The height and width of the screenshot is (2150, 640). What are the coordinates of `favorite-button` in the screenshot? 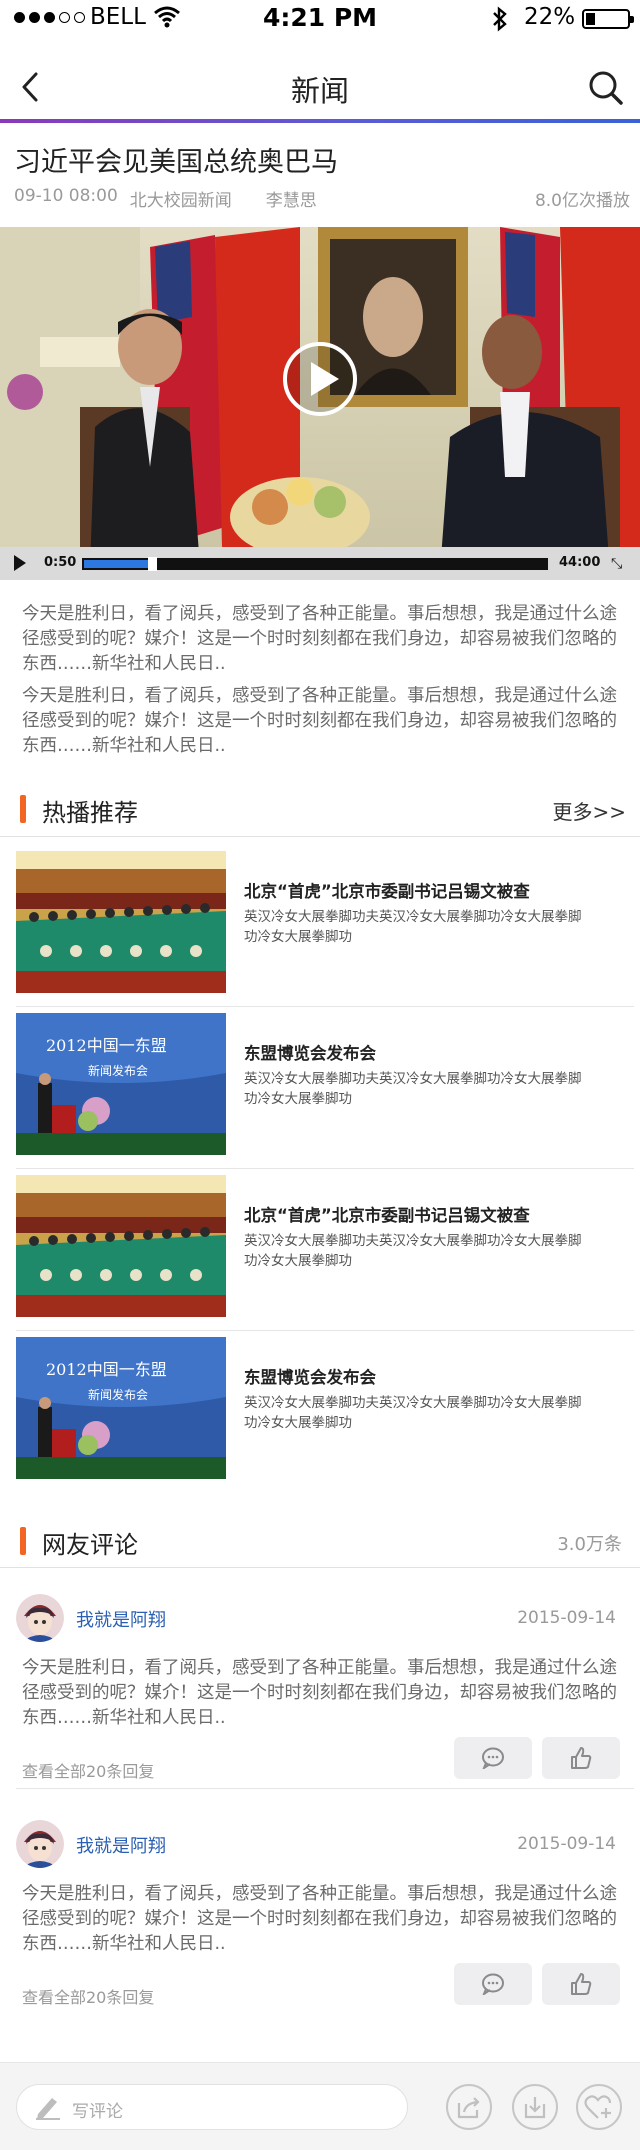 It's located at (599, 2107).